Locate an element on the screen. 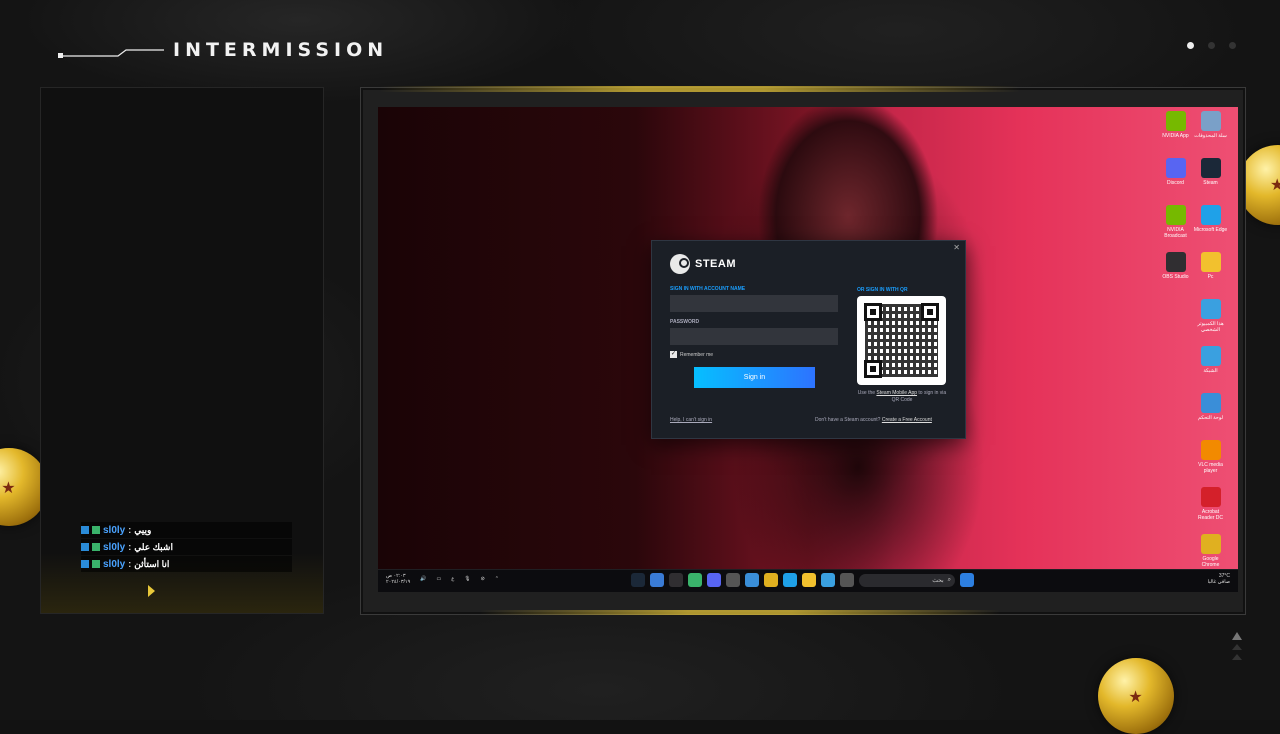 The width and height of the screenshot is (1280, 734). weather-widget: 37°C صافي غالبا is located at coordinates (1219, 579).